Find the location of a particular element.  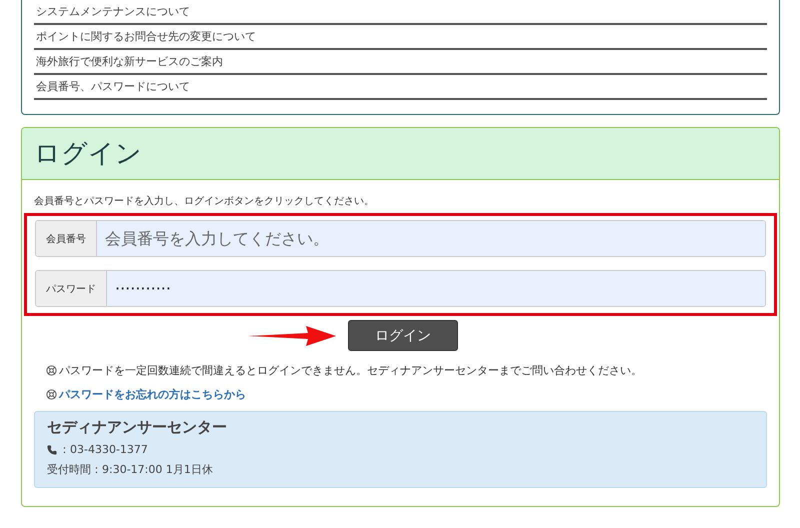

news-link: ポイントに関するお問合せ先の変更について is located at coordinates (400, 37).